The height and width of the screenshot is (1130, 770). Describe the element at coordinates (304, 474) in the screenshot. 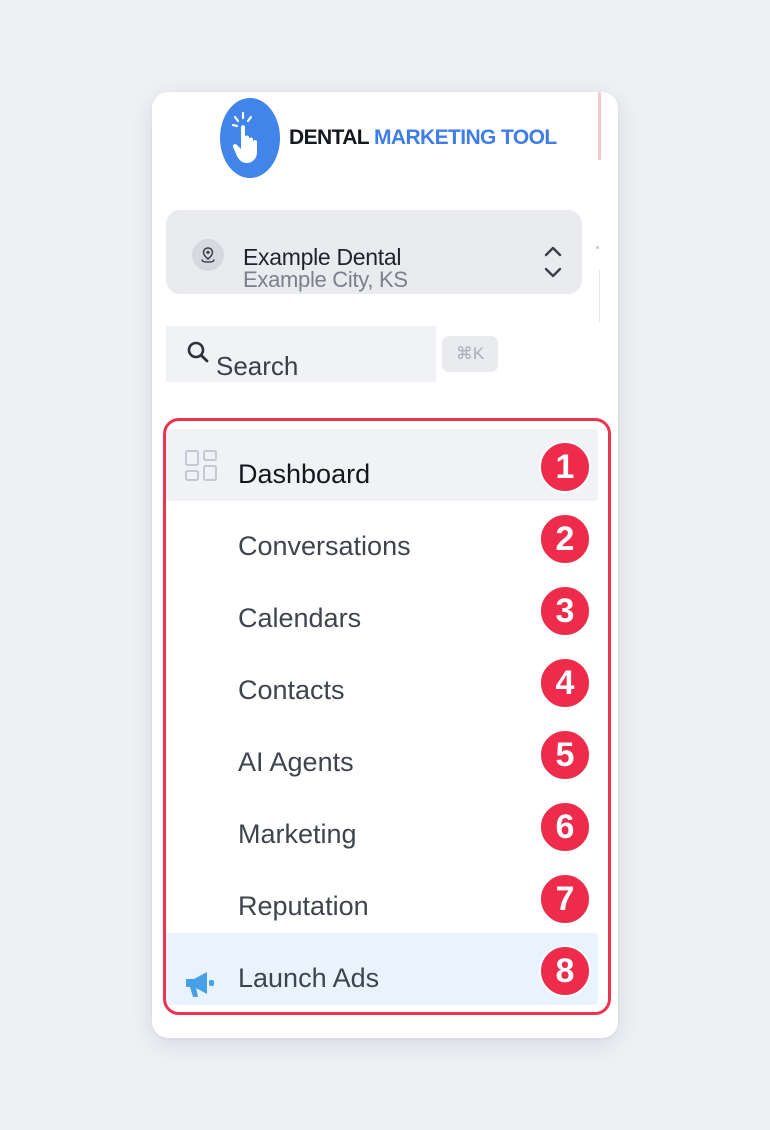

I see `nav-label-dashboard: Dashboard` at that location.